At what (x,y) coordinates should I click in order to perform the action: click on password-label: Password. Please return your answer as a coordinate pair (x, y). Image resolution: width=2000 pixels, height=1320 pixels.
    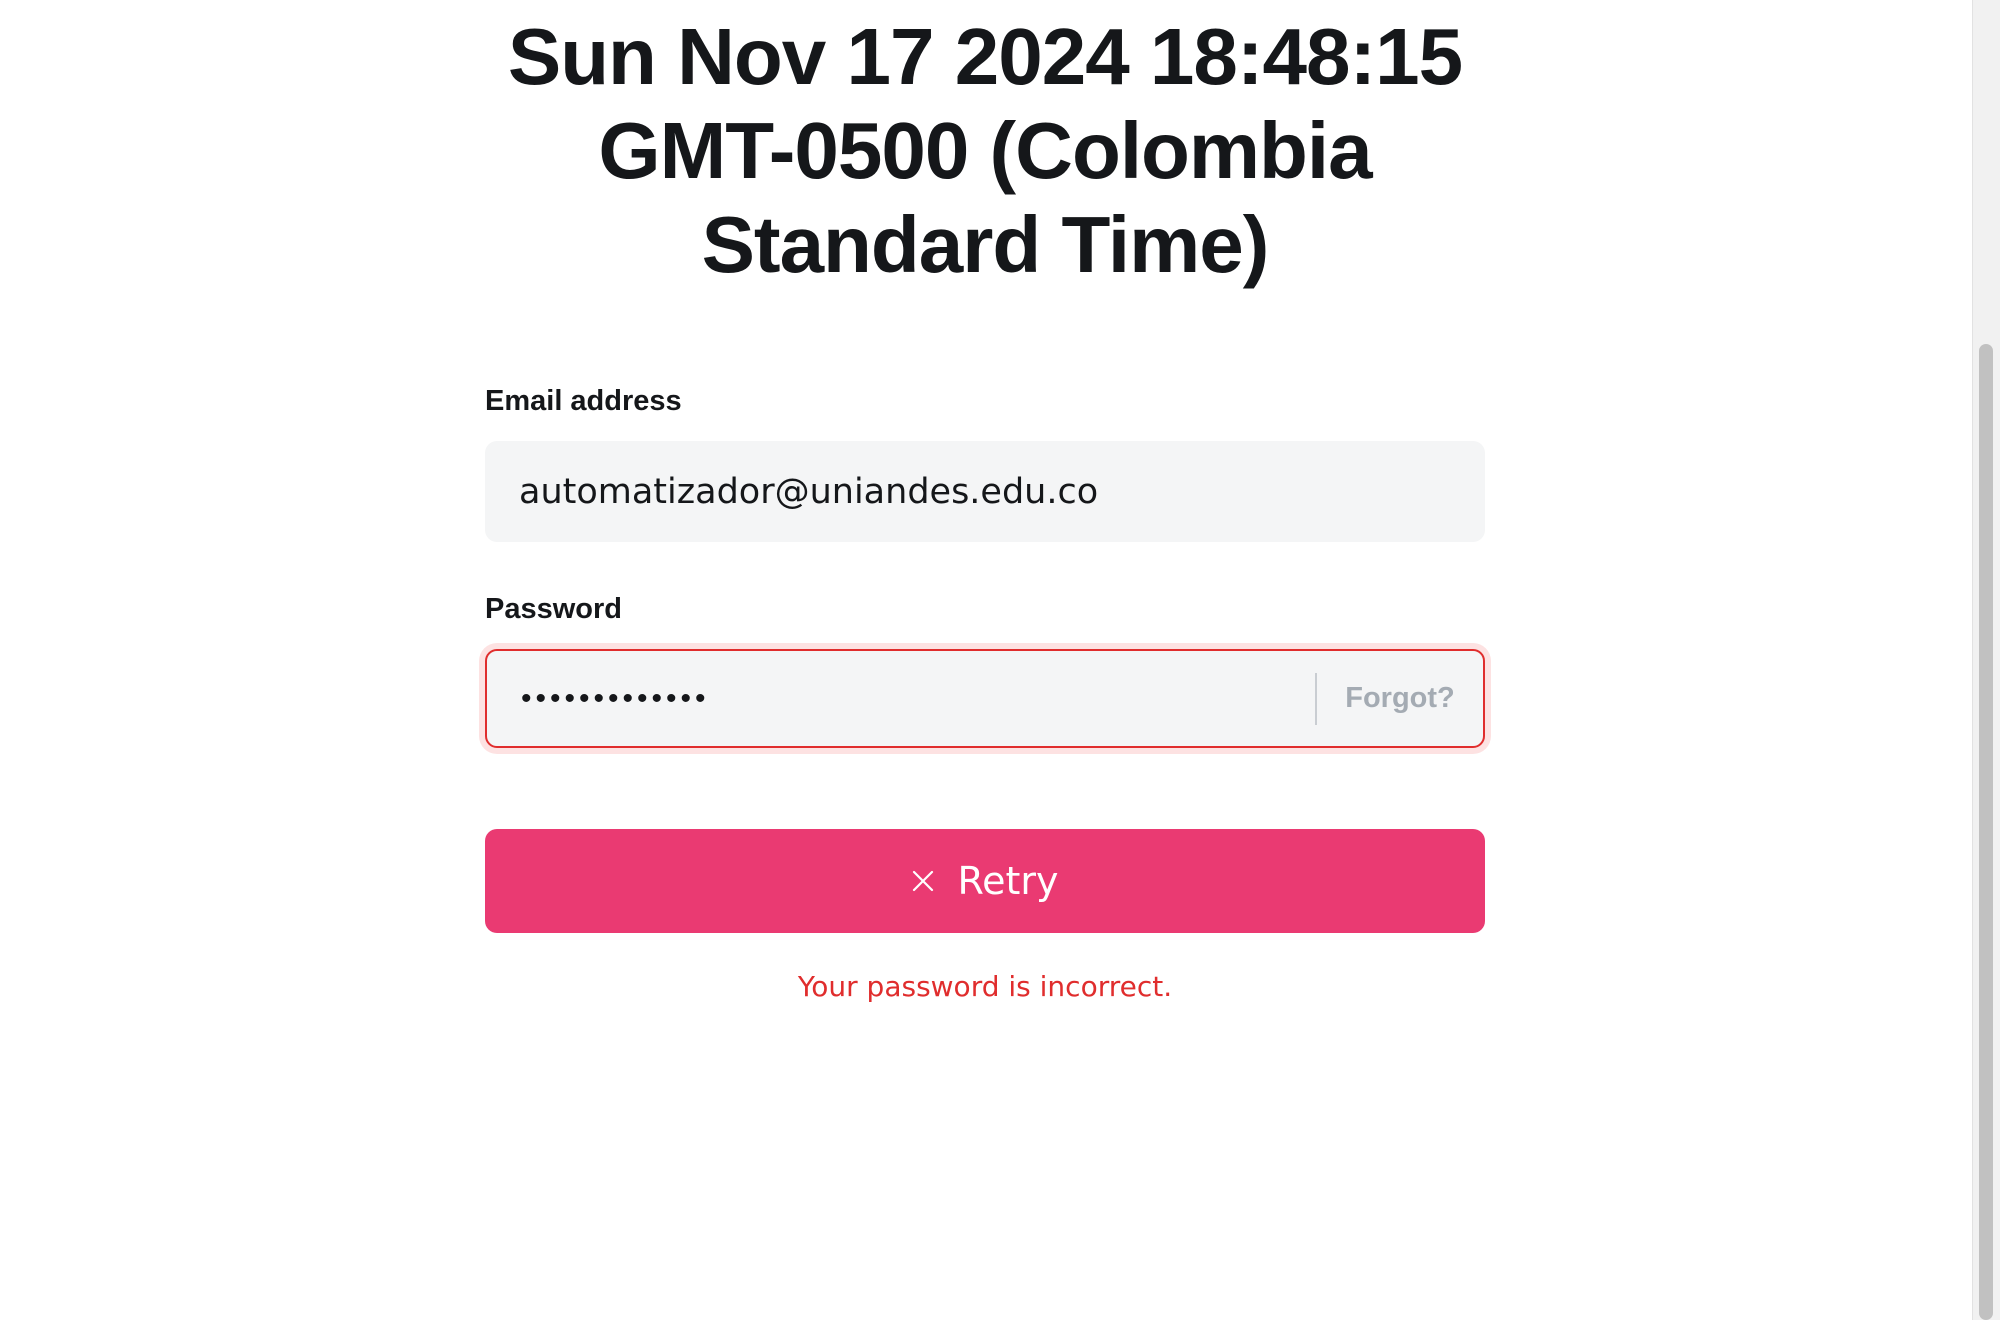
    Looking at the image, I should click on (553, 609).